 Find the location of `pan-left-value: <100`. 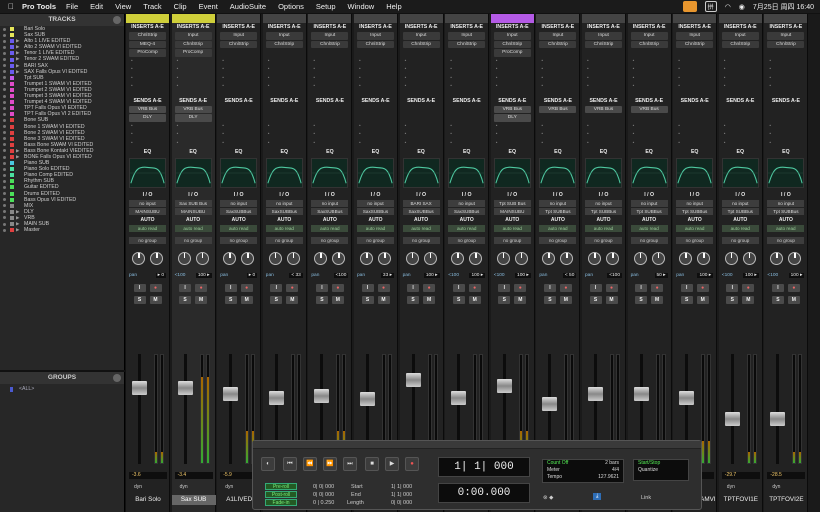

pan-left-value: <100 is located at coordinates (772, 275).